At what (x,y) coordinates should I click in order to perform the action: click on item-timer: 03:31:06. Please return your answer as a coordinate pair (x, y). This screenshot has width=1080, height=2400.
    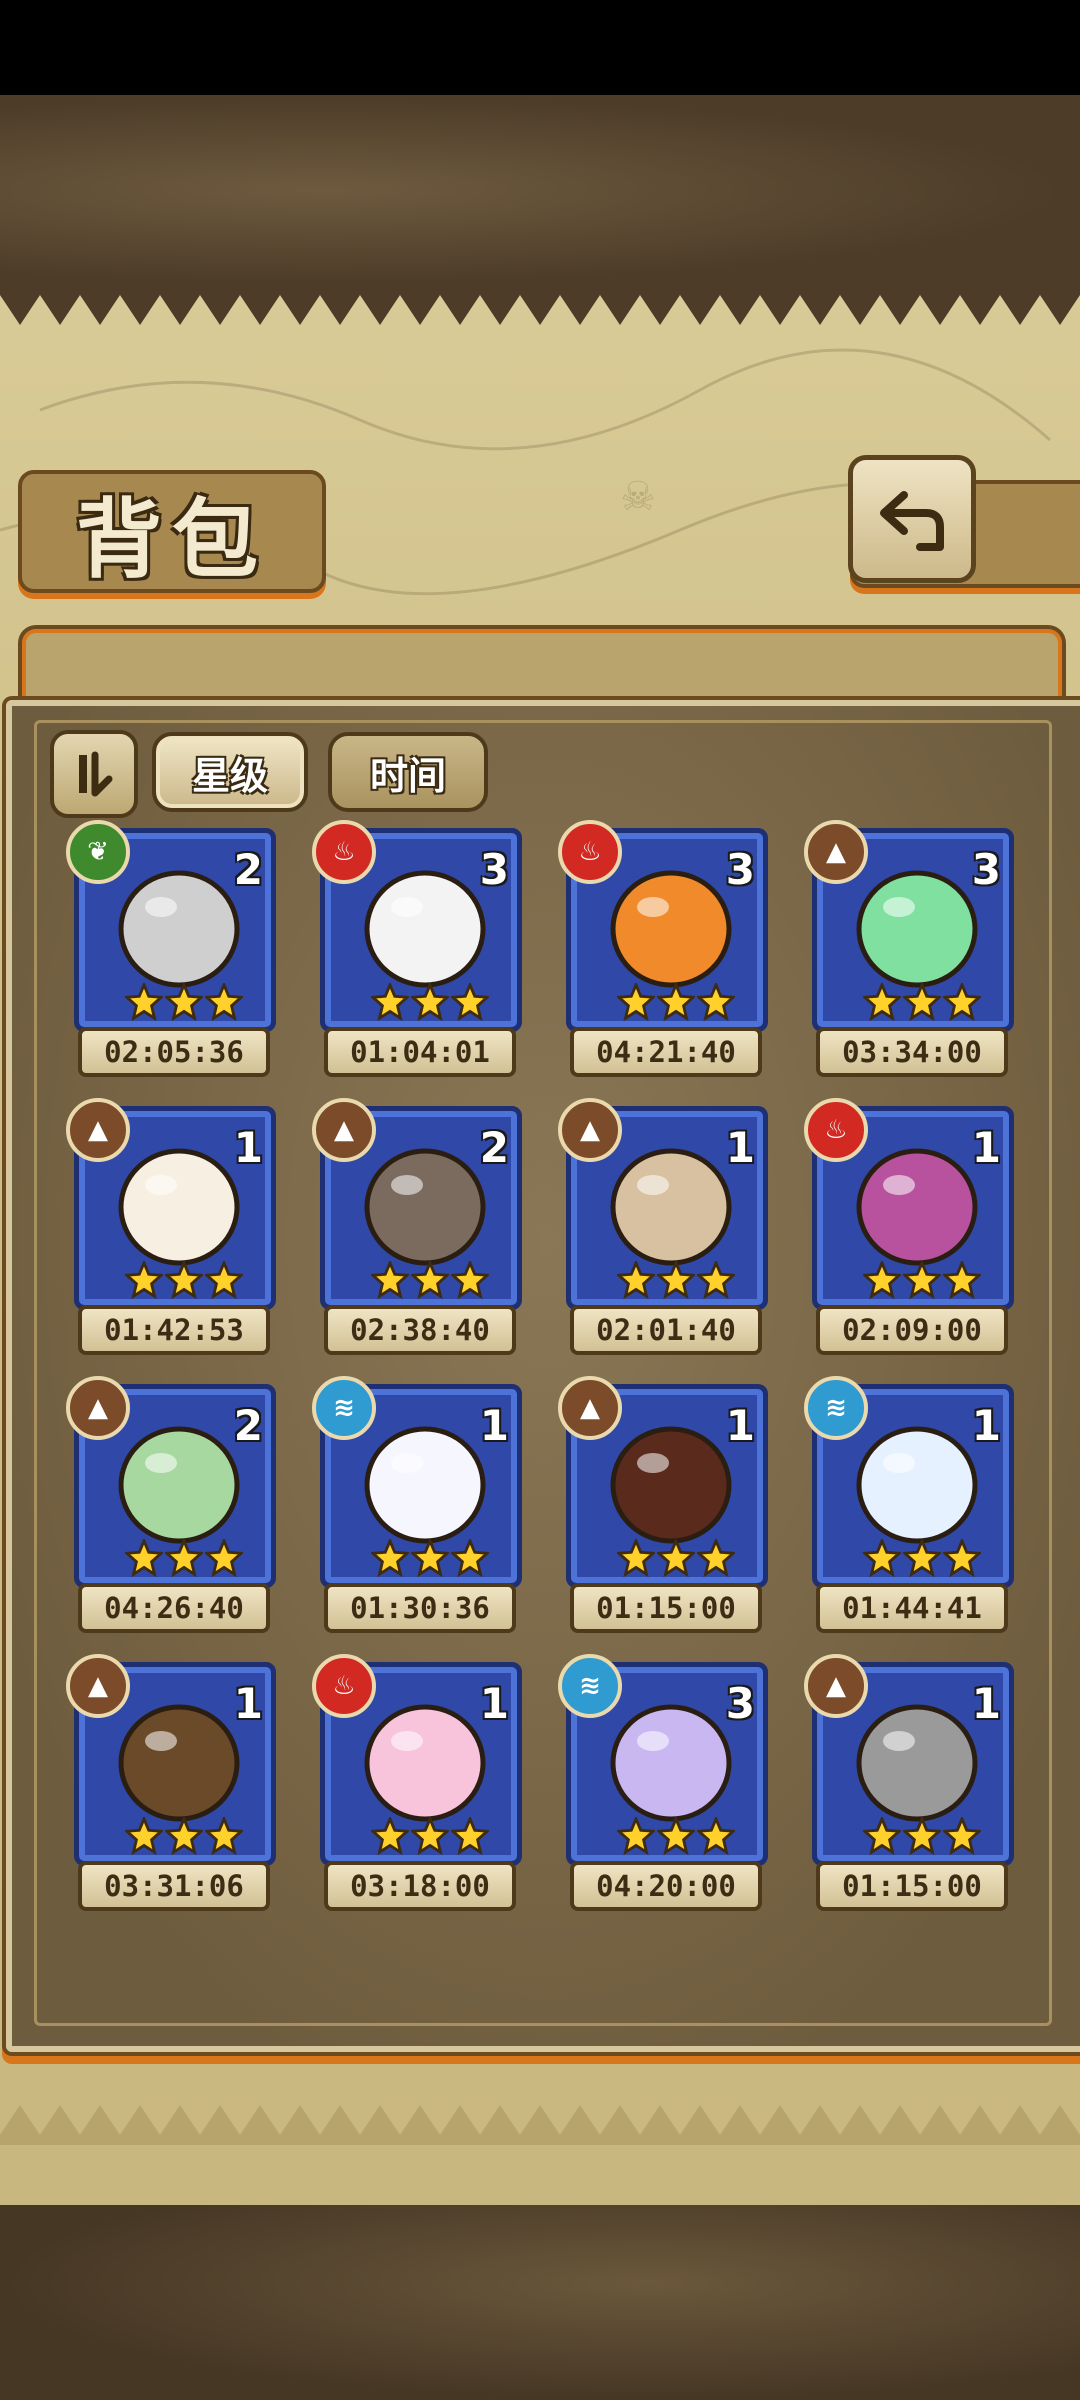
    Looking at the image, I should click on (174, 1886).